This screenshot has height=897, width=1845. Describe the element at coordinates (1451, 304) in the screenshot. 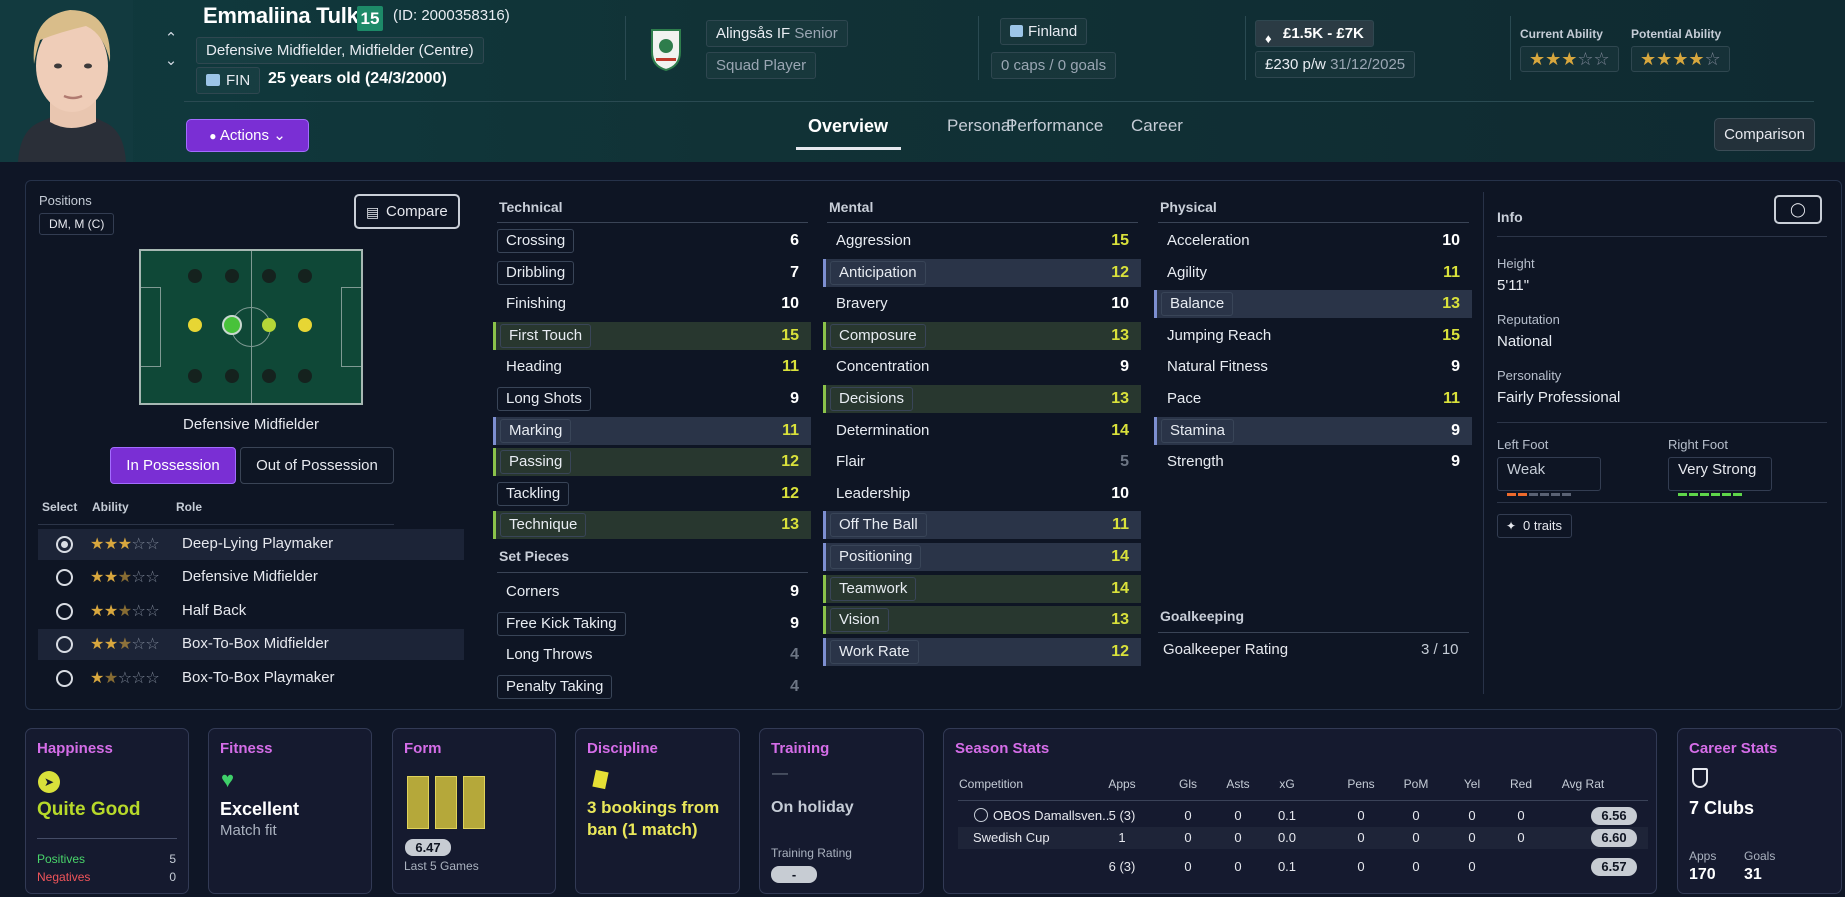

I see `attribute-value: 13` at that location.